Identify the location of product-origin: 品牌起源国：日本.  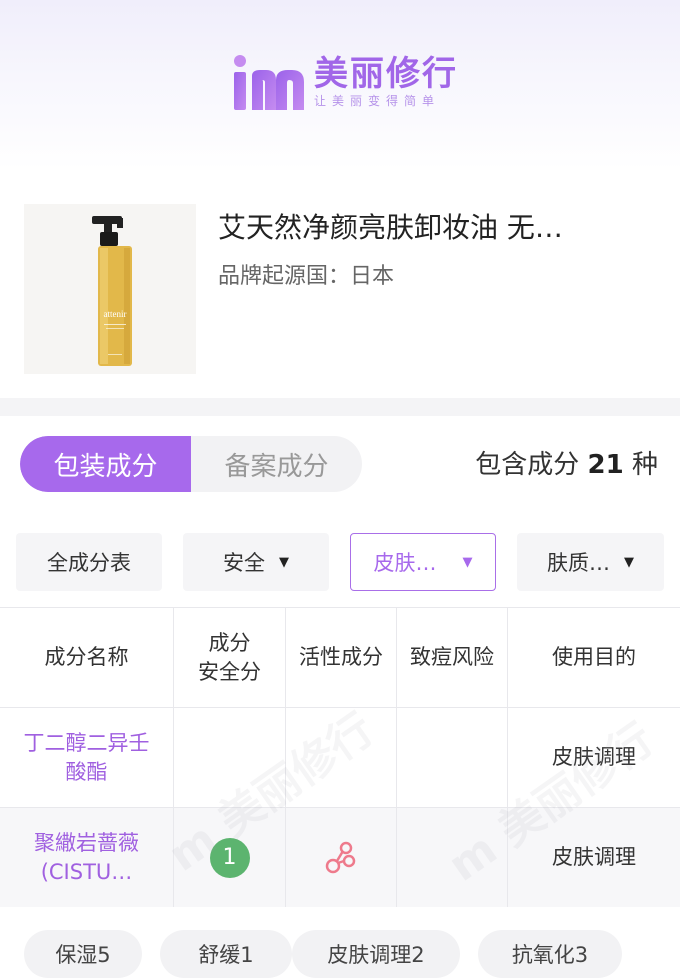
(306, 277).